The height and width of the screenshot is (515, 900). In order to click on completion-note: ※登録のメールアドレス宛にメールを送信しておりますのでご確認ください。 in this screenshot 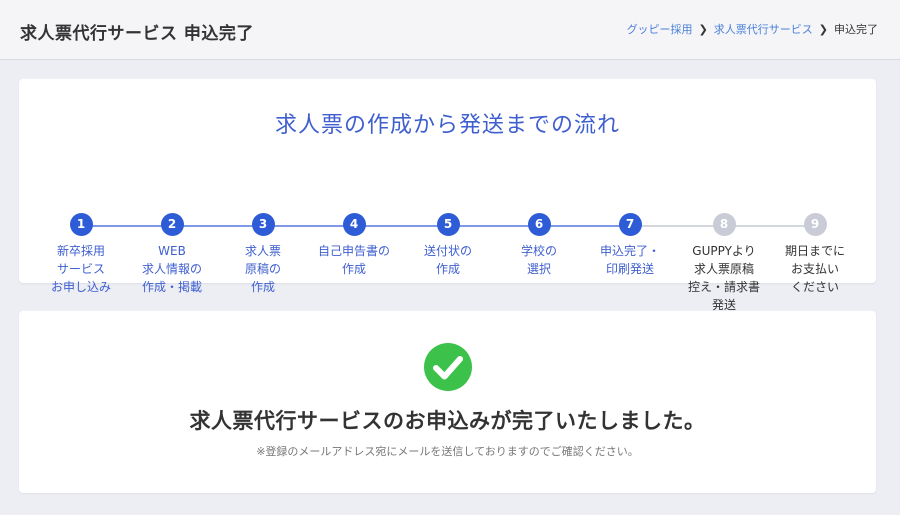, I will do `click(447, 451)`.